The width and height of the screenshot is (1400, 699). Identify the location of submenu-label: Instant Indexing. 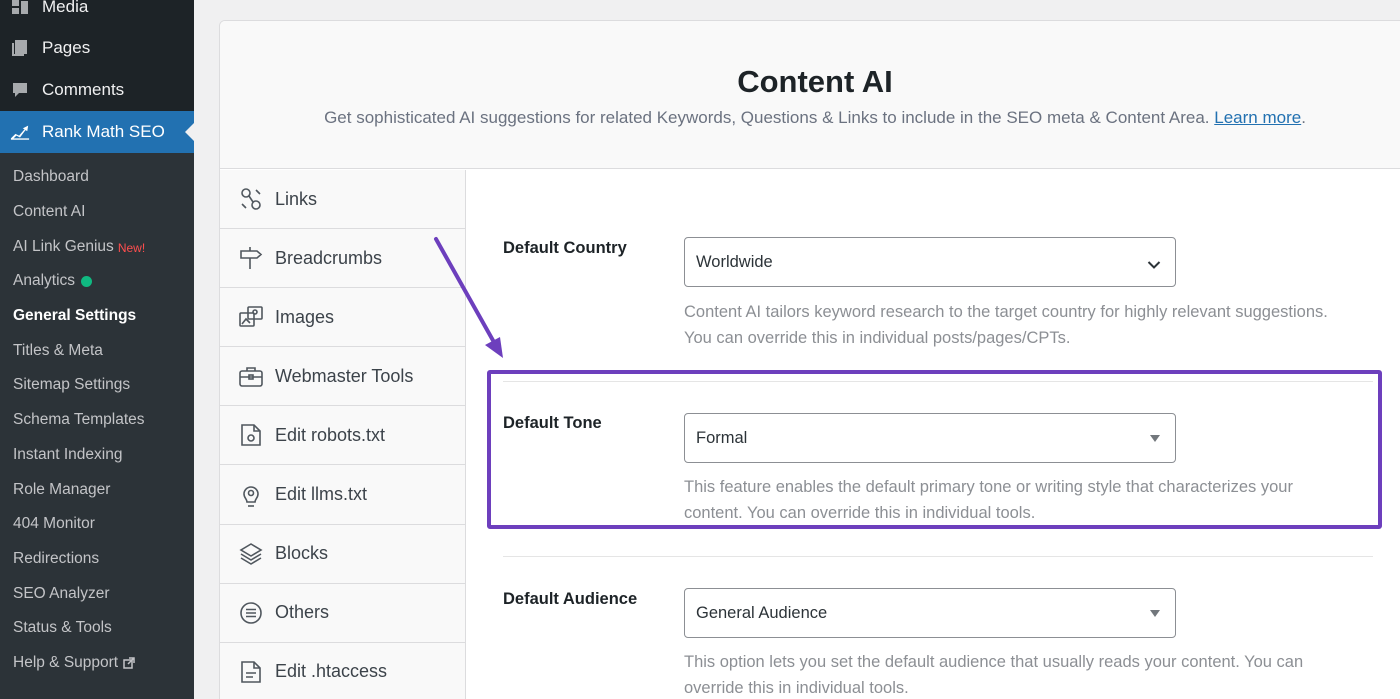
(68, 454).